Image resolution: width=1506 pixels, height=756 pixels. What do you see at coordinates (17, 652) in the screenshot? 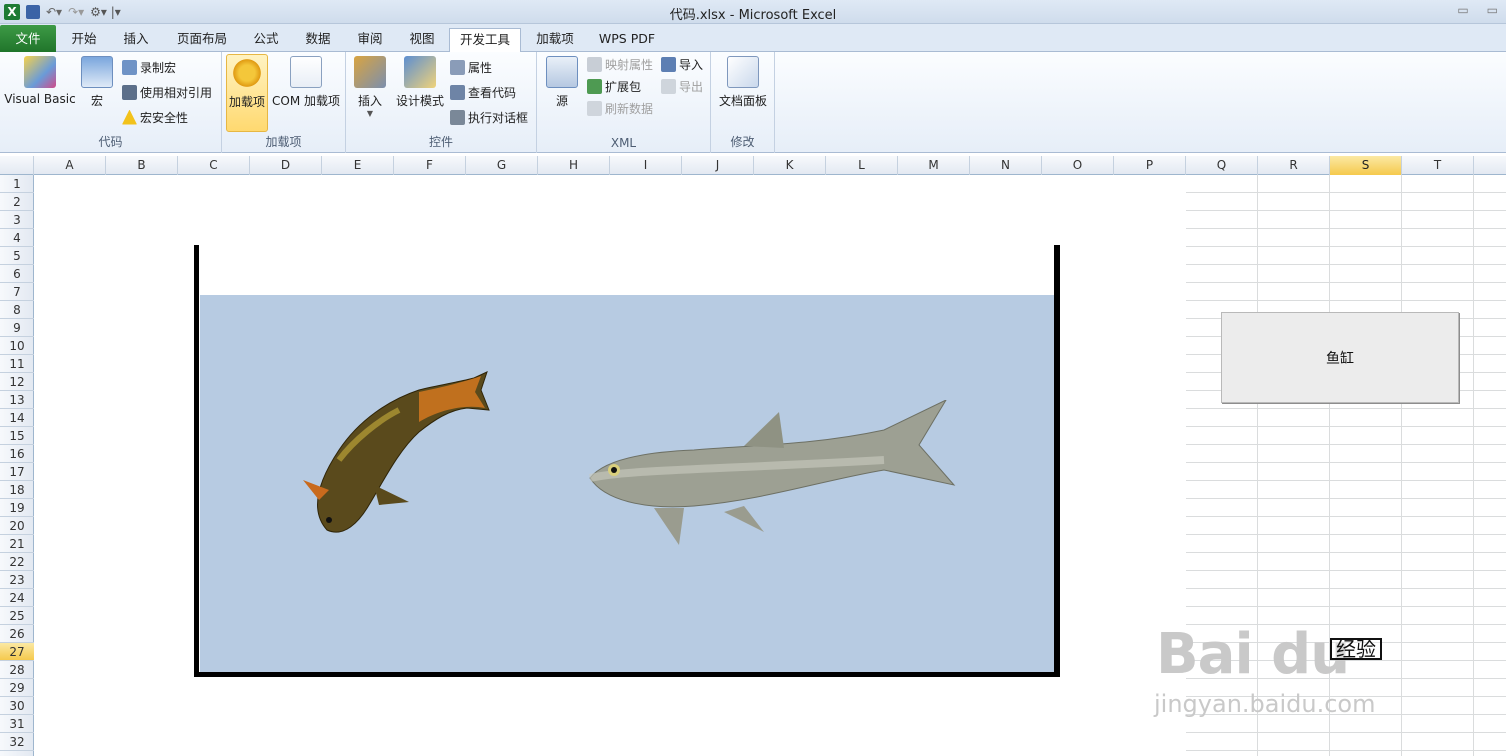
I see `row-header: 27` at bounding box center [17, 652].